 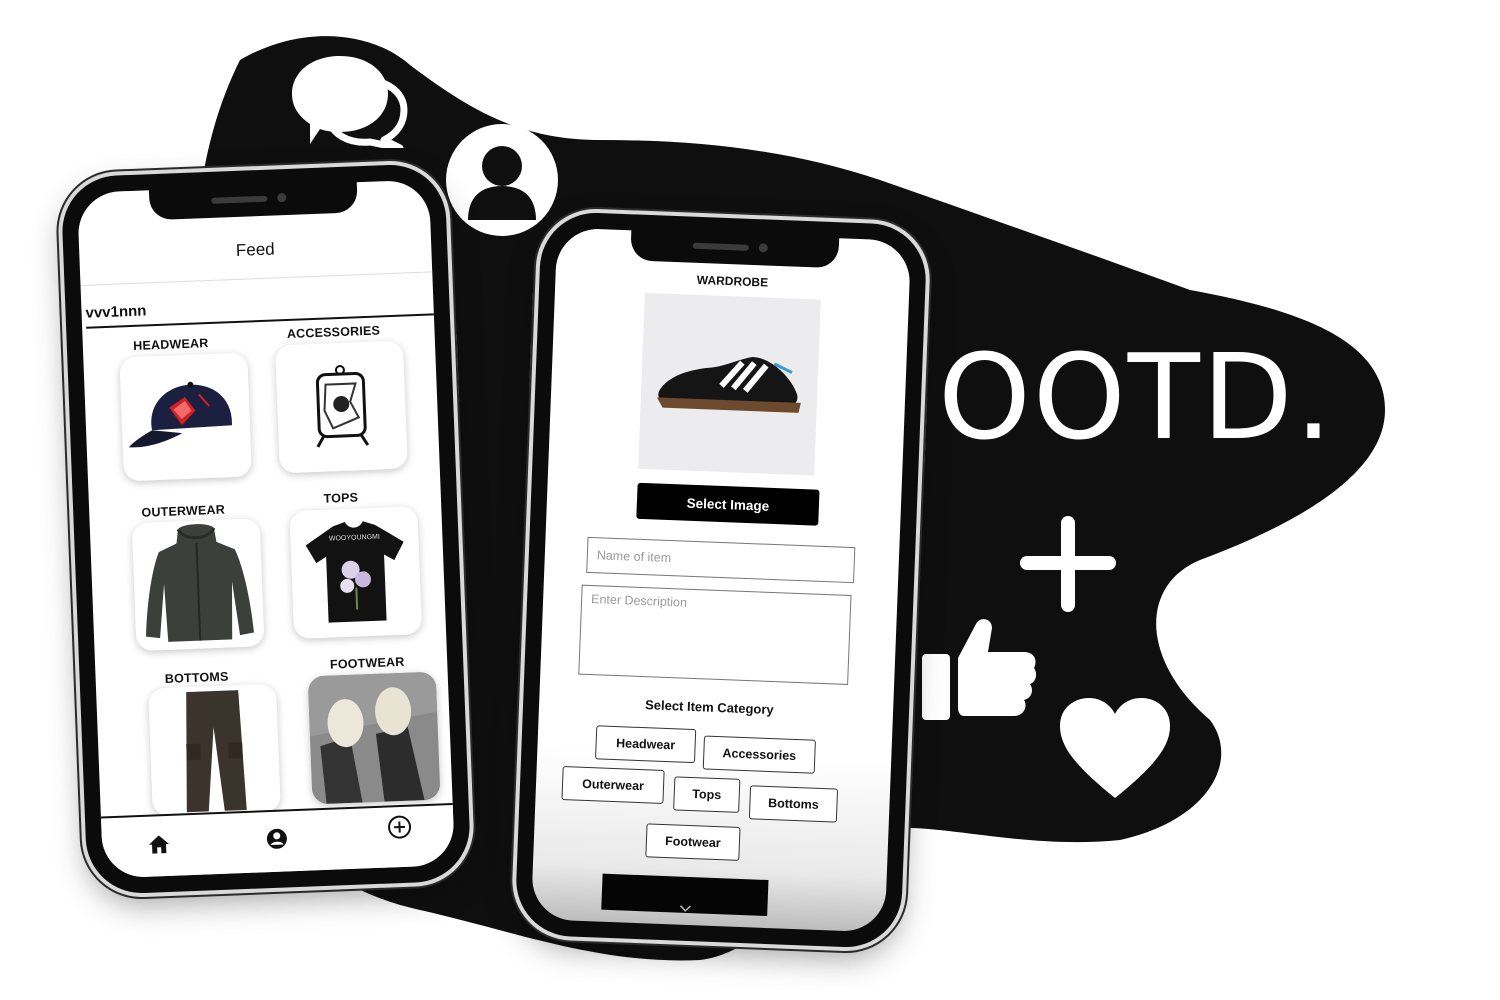 I want to click on chip-headwear: Headwear, so click(x=646, y=744).